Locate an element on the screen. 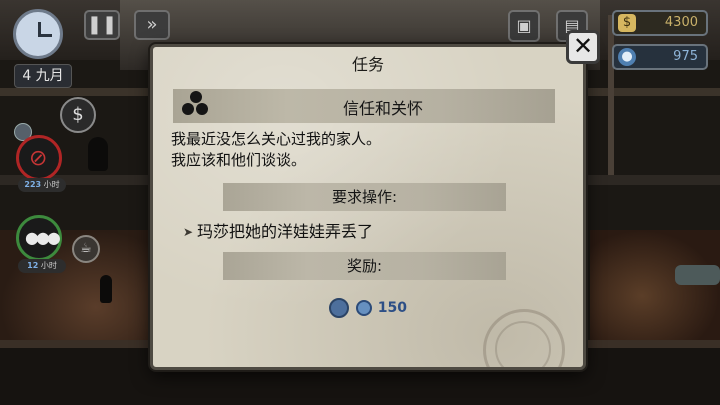 The image size is (720, 405). pause-button: ❚❚ is located at coordinates (102, 25).